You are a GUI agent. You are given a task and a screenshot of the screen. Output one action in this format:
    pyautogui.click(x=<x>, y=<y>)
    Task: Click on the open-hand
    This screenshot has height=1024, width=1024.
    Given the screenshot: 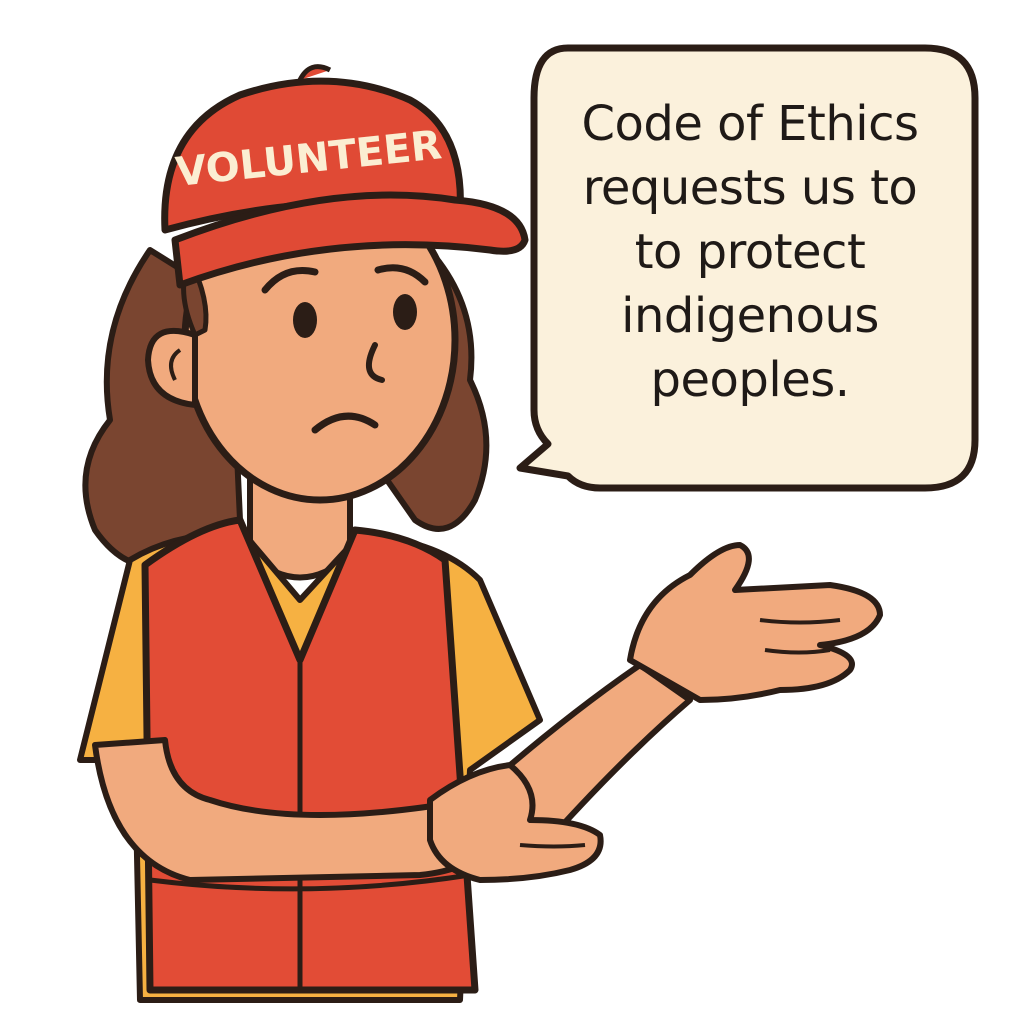 What is the action you would take?
    pyautogui.click(x=755, y=622)
    